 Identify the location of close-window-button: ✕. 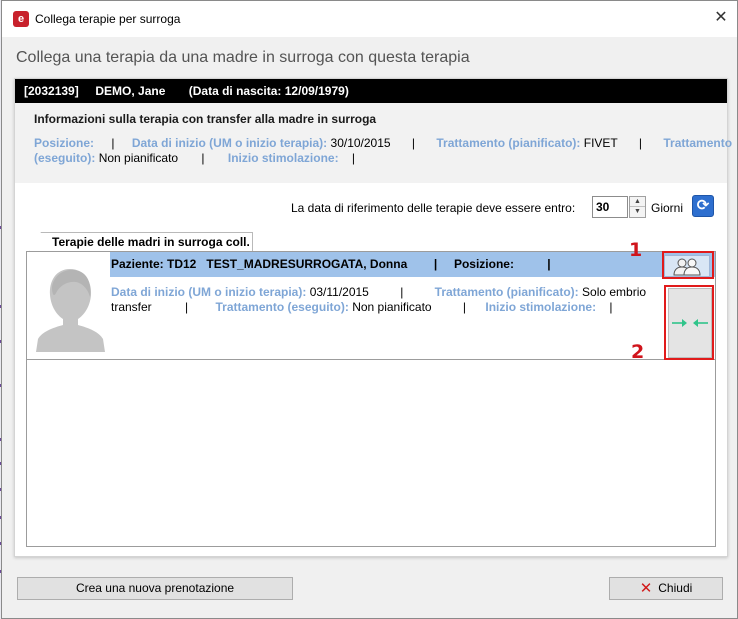
(721, 18).